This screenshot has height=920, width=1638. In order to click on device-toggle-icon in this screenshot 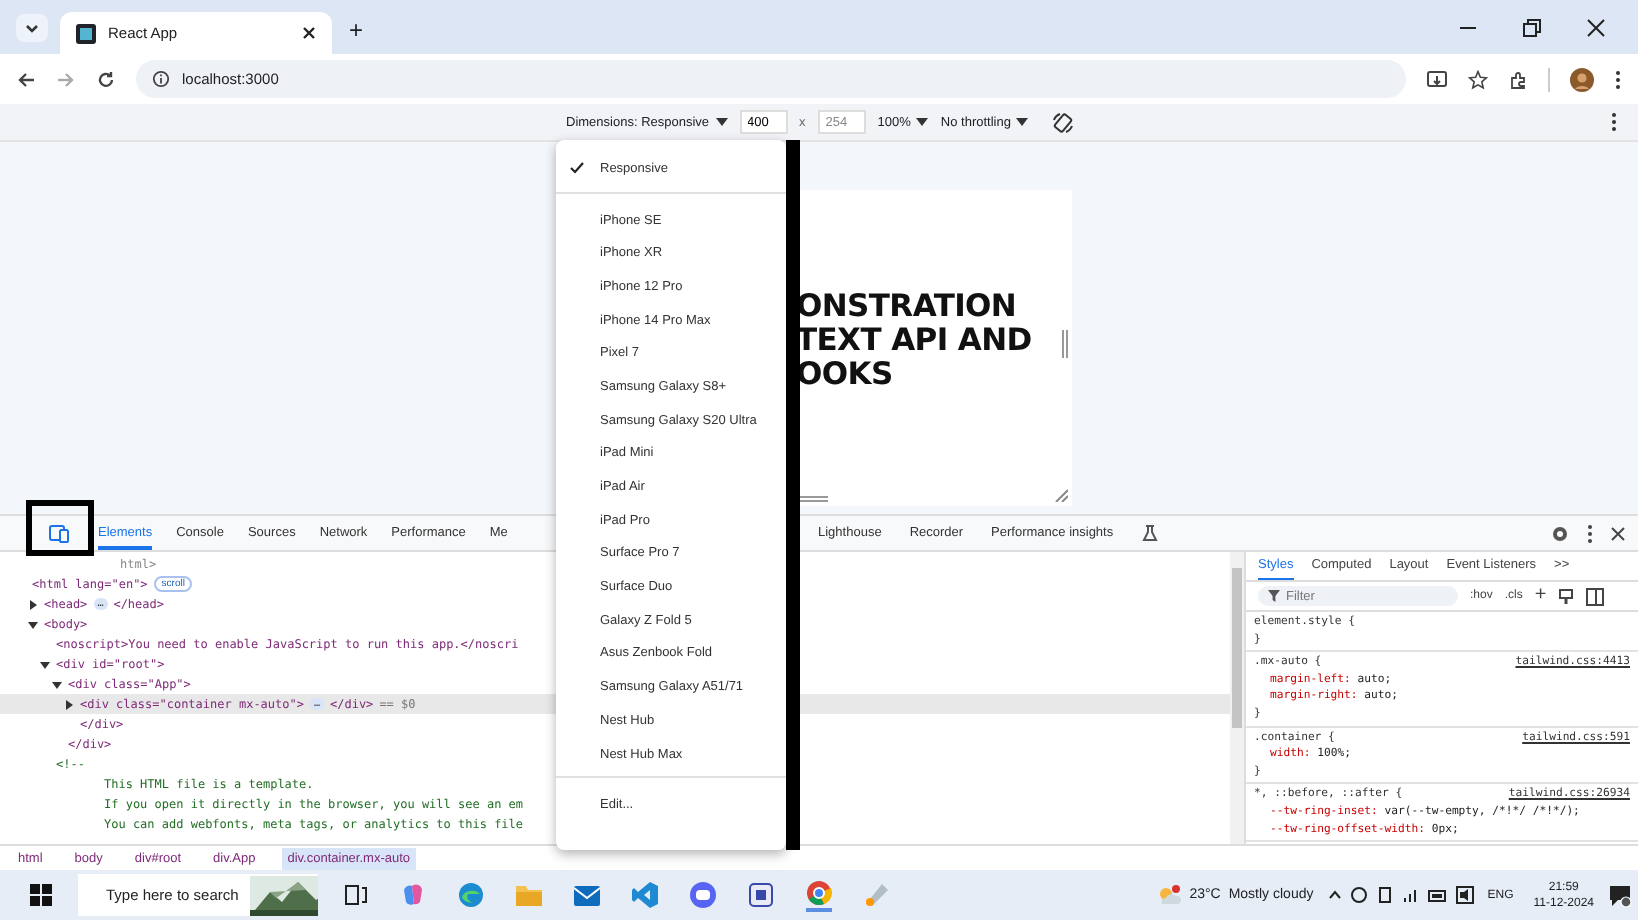, I will do `click(59, 533)`.